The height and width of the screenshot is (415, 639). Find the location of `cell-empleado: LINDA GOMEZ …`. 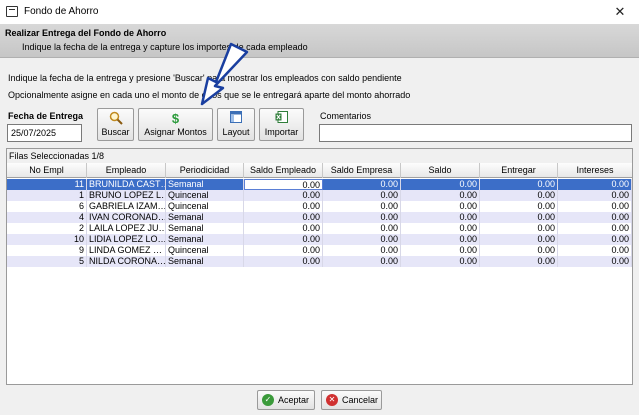

cell-empleado: LINDA GOMEZ … is located at coordinates (126, 250).